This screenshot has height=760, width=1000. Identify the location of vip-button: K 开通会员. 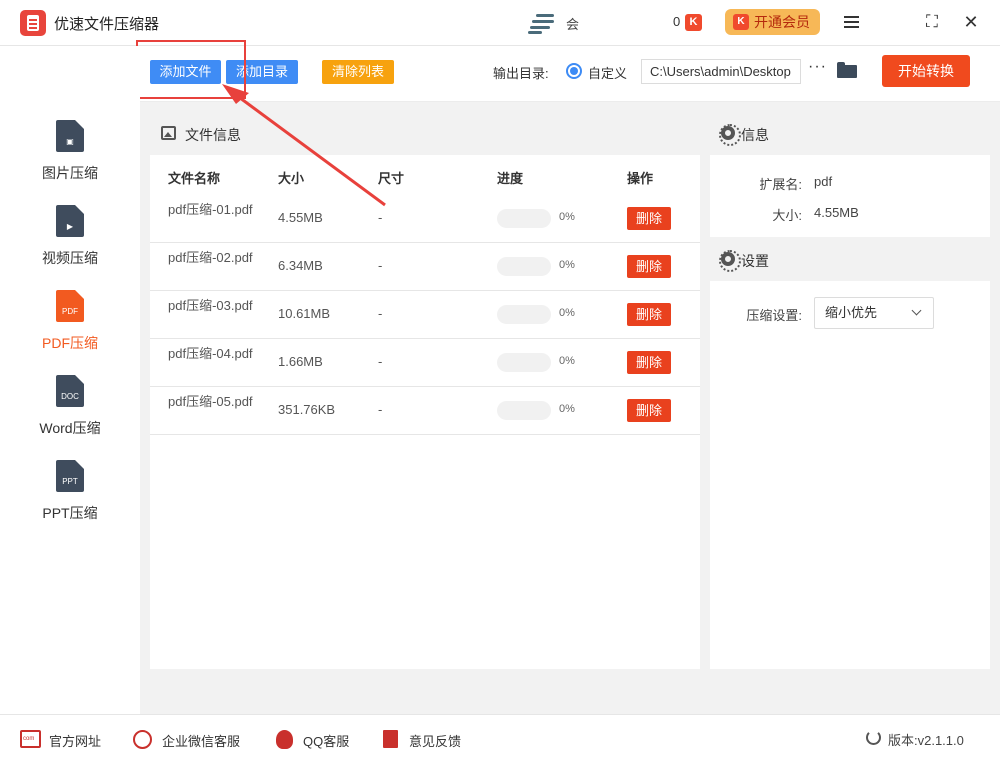
(772, 22).